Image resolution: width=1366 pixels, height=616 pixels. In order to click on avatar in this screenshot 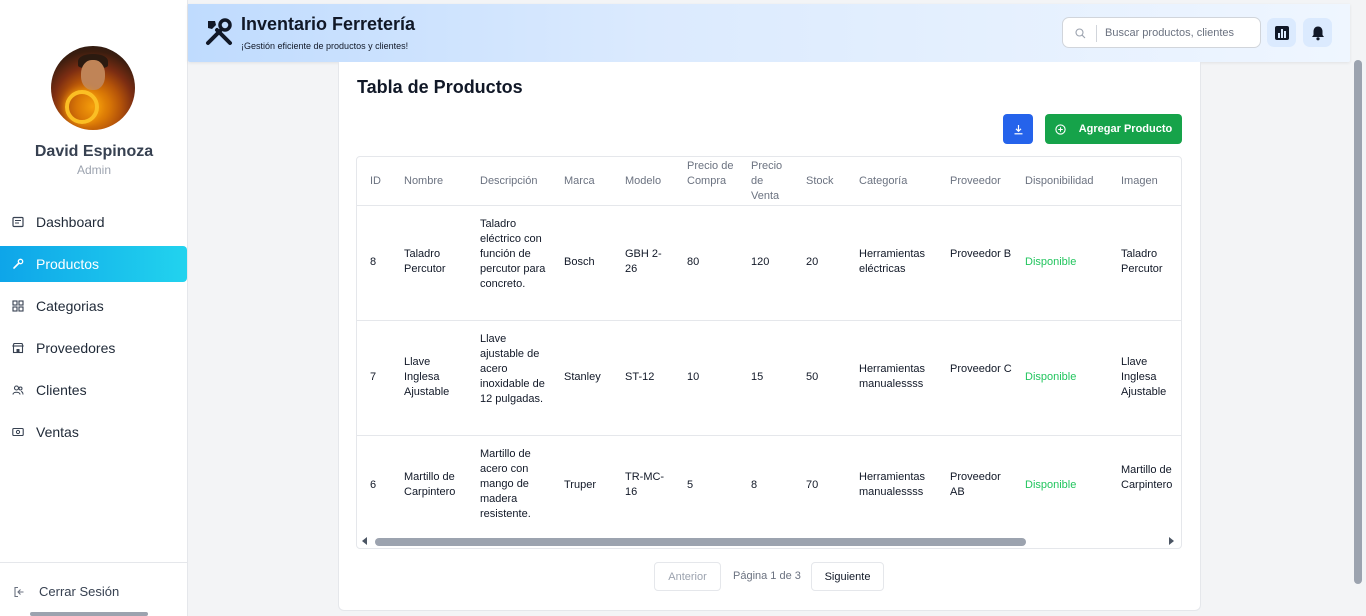, I will do `click(93, 88)`.